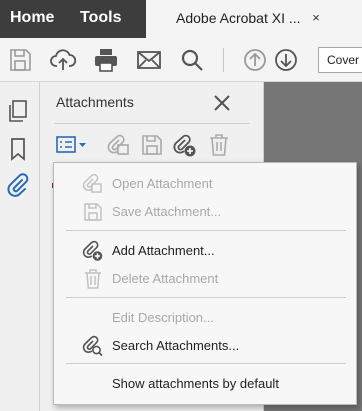 Image resolution: width=362 pixels, height=411 pixels. I want to click on panel-divider, so click(152, 123).